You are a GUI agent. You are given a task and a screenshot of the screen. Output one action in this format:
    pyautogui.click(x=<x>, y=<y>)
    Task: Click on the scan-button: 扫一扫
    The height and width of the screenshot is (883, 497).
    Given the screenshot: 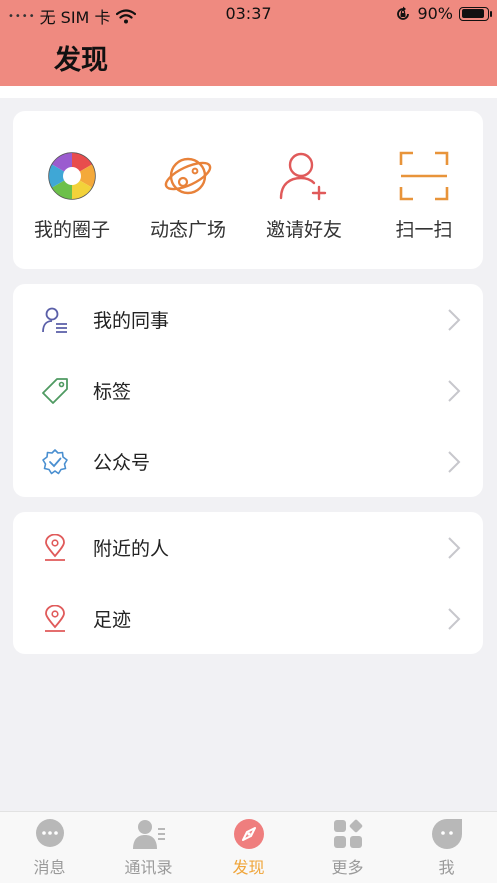 What is the action you would take?
    pyautogui.click(x=424, y=190)
    